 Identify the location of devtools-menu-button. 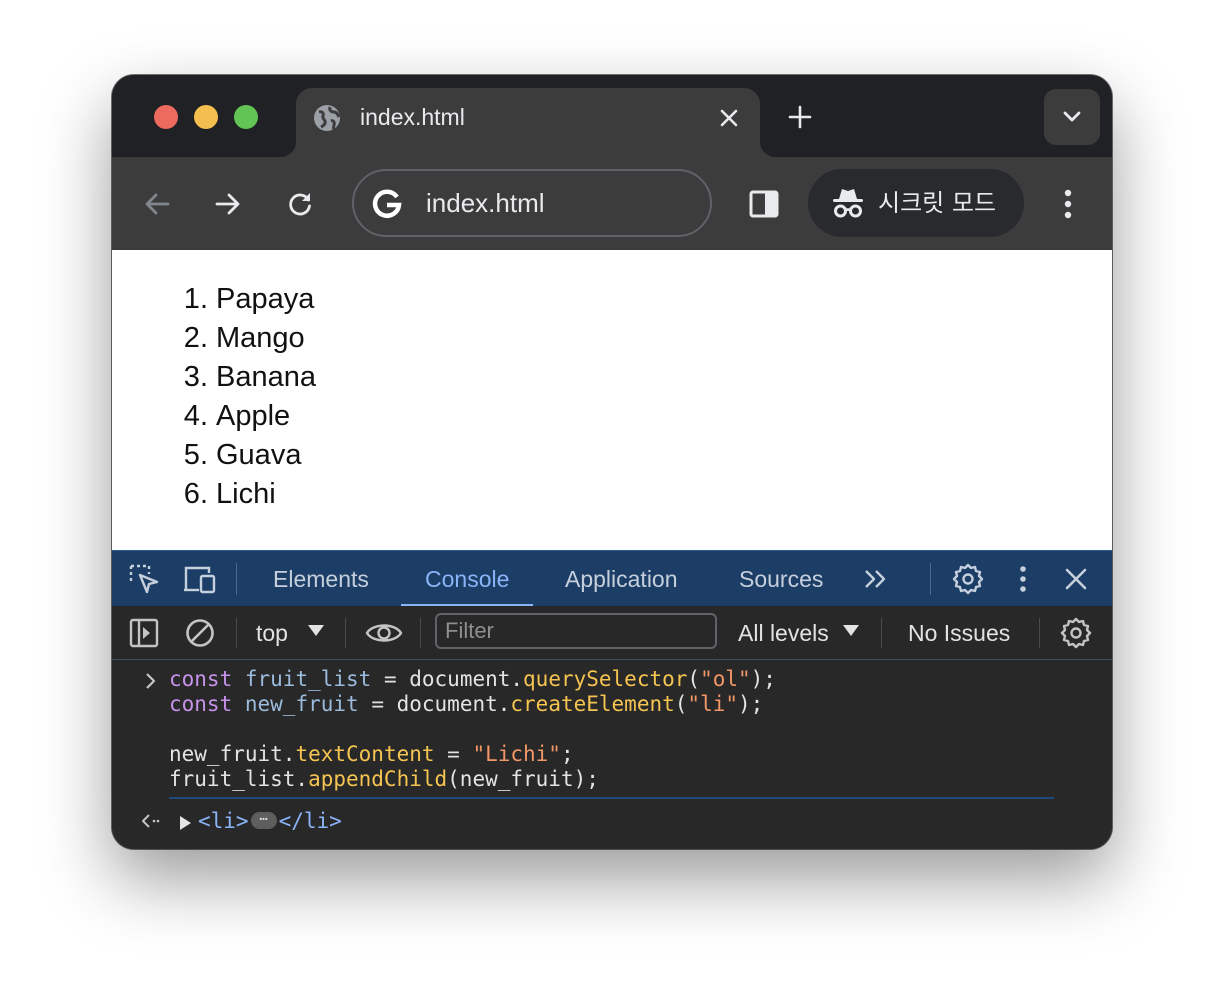
(1023, 579).